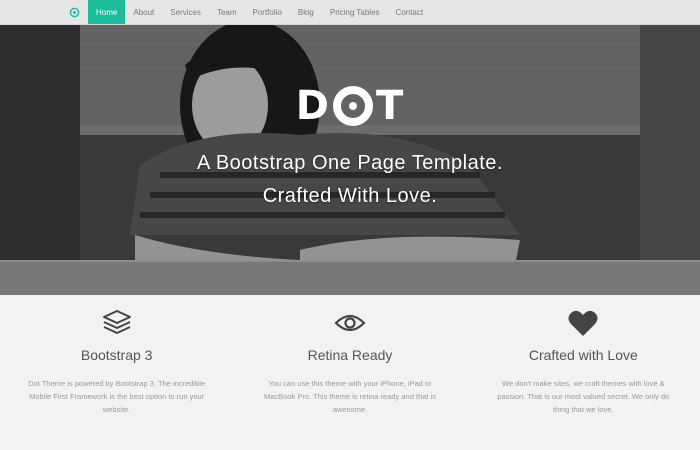  What do you see at coordinates (350, 355) in the screenshot?
I see `feature-title: Retina Ready` at bounding box center [350, 355].